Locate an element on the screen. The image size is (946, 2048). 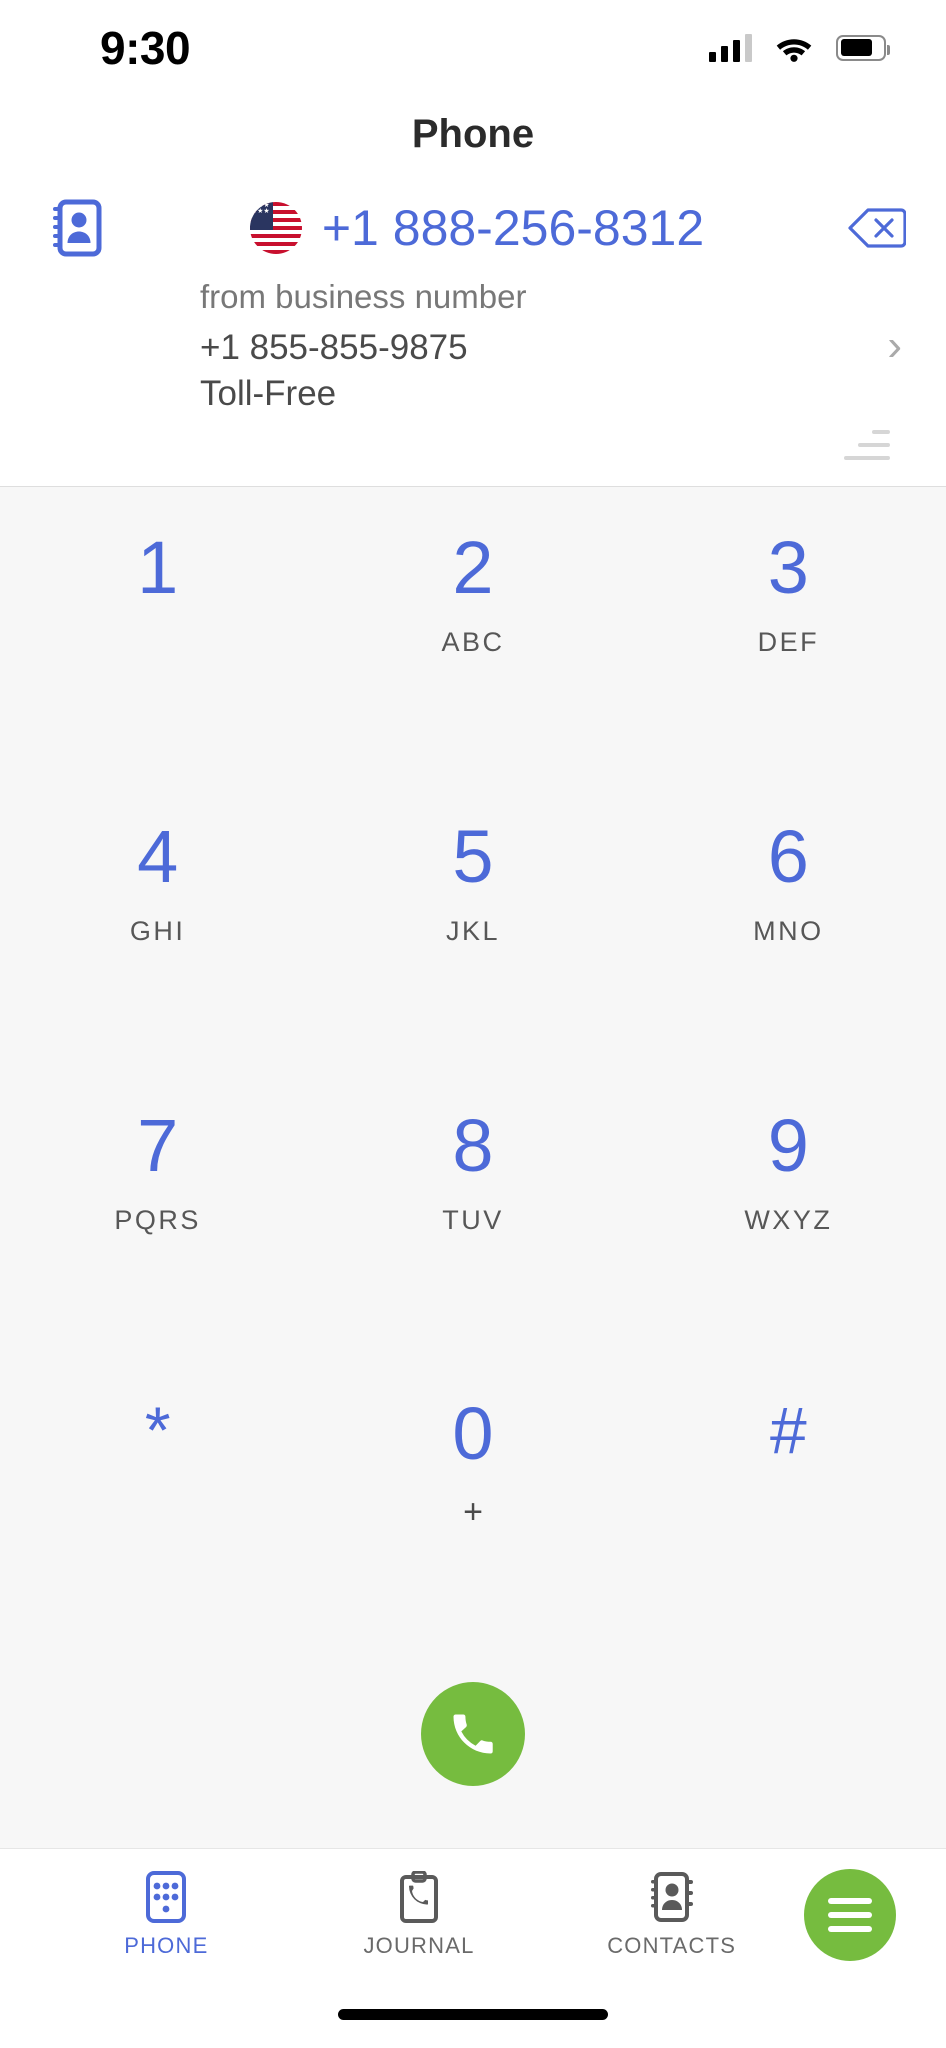
dialpad-key-0: 0 + is located at coordinates (472, 1519).